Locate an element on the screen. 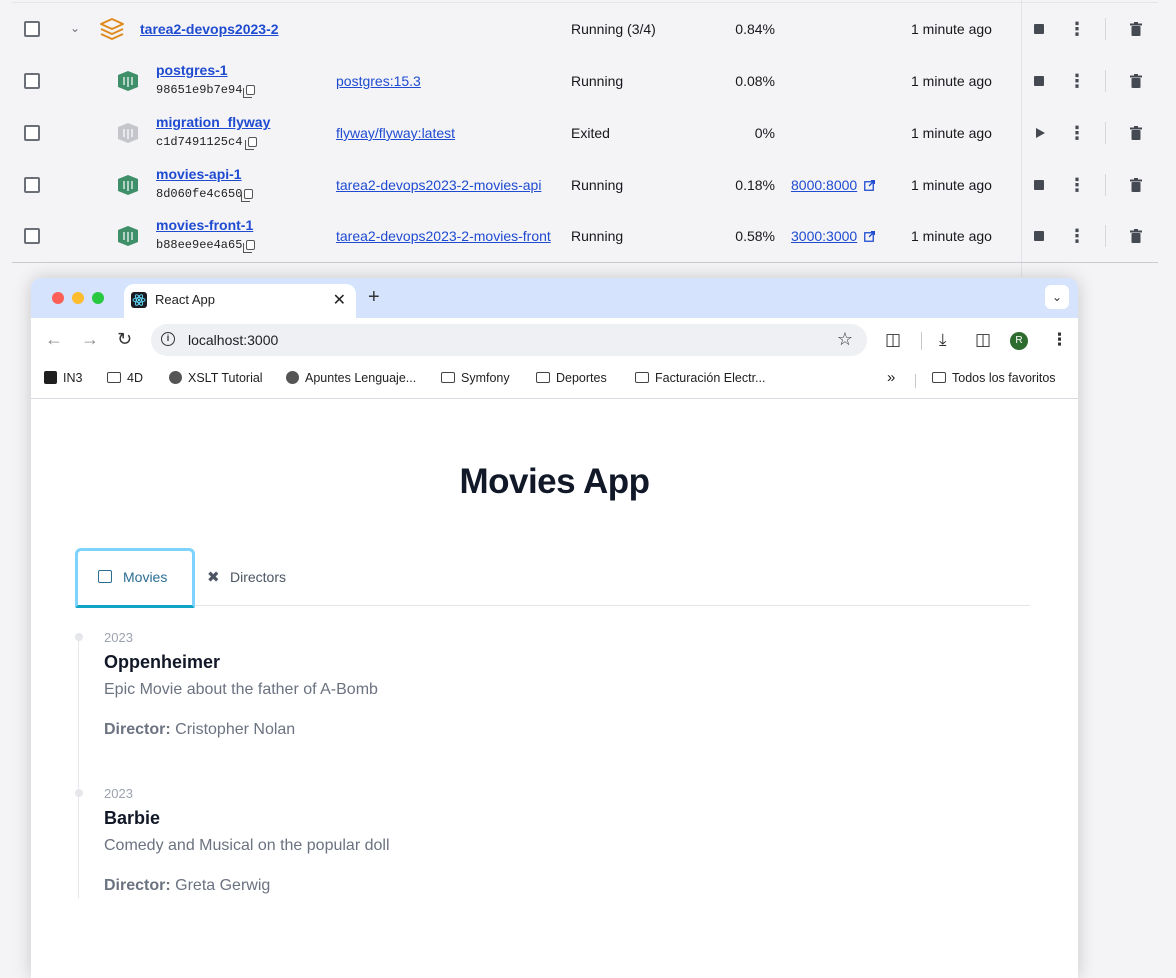  bookmark-label: Symfony is located at coordinates (485, 378).